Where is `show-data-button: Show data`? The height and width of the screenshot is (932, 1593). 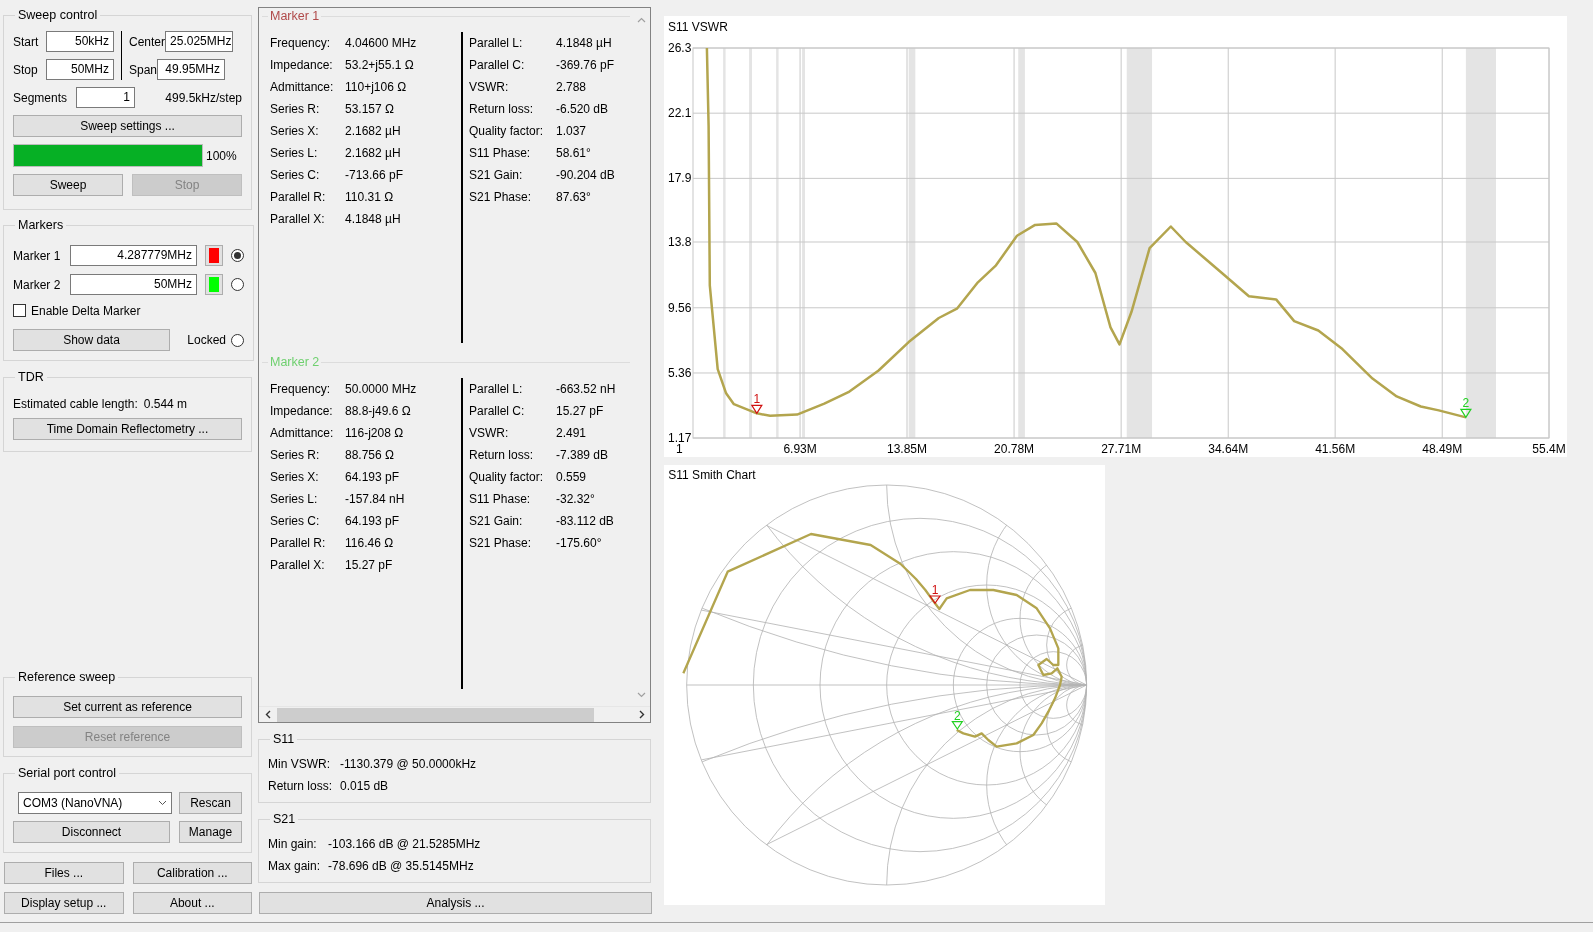 show-data-button: Show data is located at coordinates (91, 340).